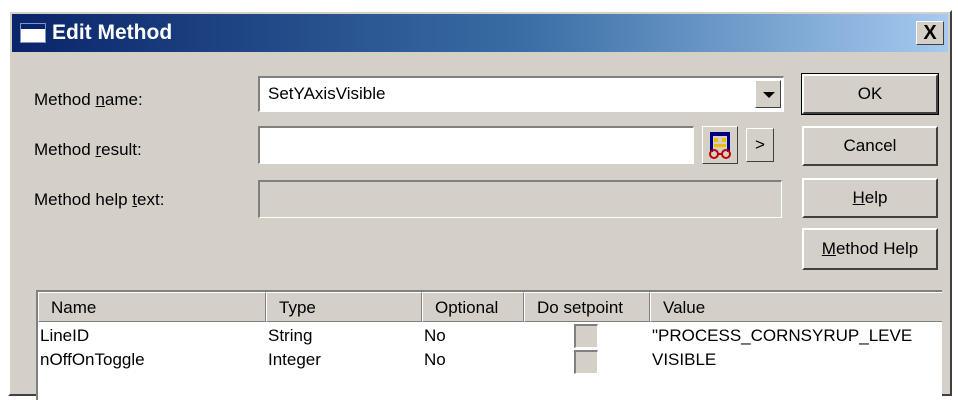 The height and width of the screenshot is (400, 958). I want to click on row-1-value: "PROCESS_CORNSYRUP_LEVE, so click(797, 336).